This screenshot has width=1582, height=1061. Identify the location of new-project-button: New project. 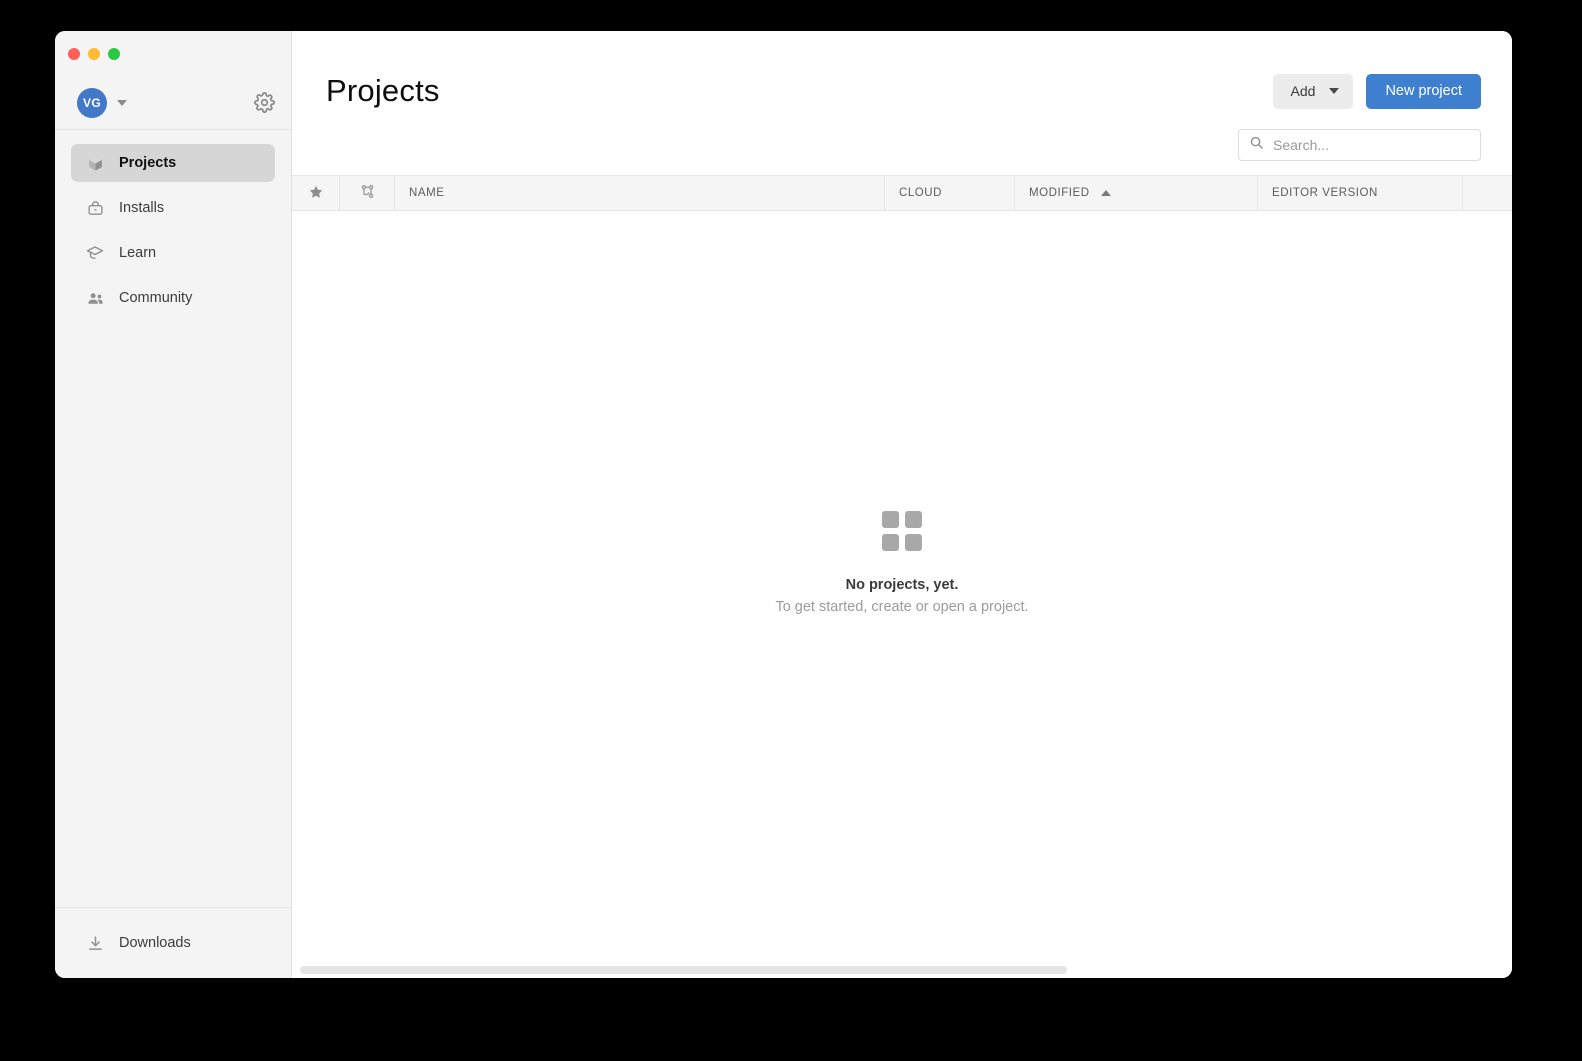
(1423, 91).